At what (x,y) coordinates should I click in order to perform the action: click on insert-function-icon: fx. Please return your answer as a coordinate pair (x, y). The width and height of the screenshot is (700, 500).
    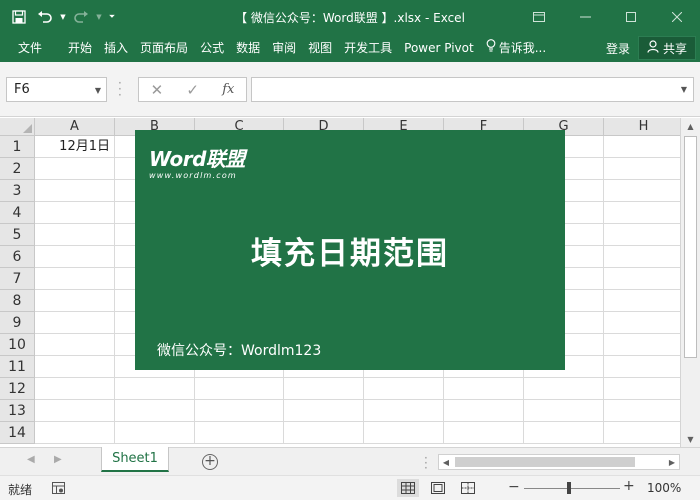
    Looking at the image, I should click on (228, 89).